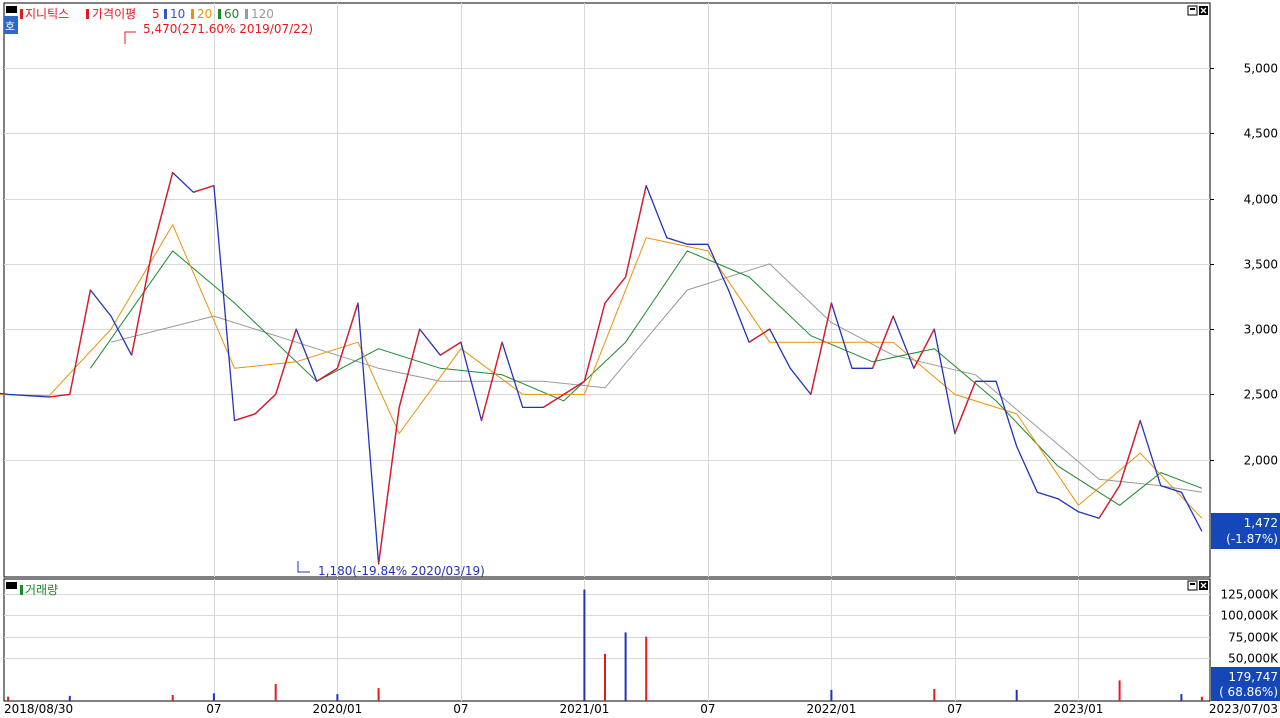  I want to click on volume-menu-icon, so click(11, 585).